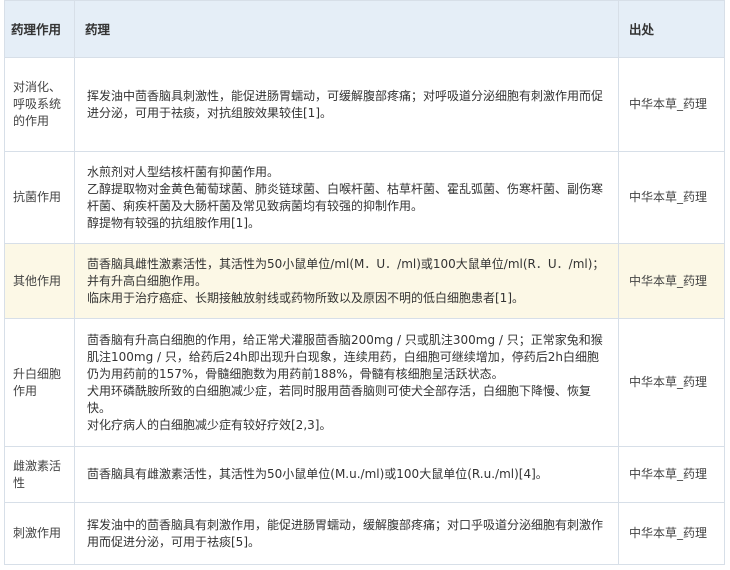 Image resolution: width=730 pixels, height=570 pixels. I want to click on table-header-row: 药理作用 药理 出处, so click(364, 29).